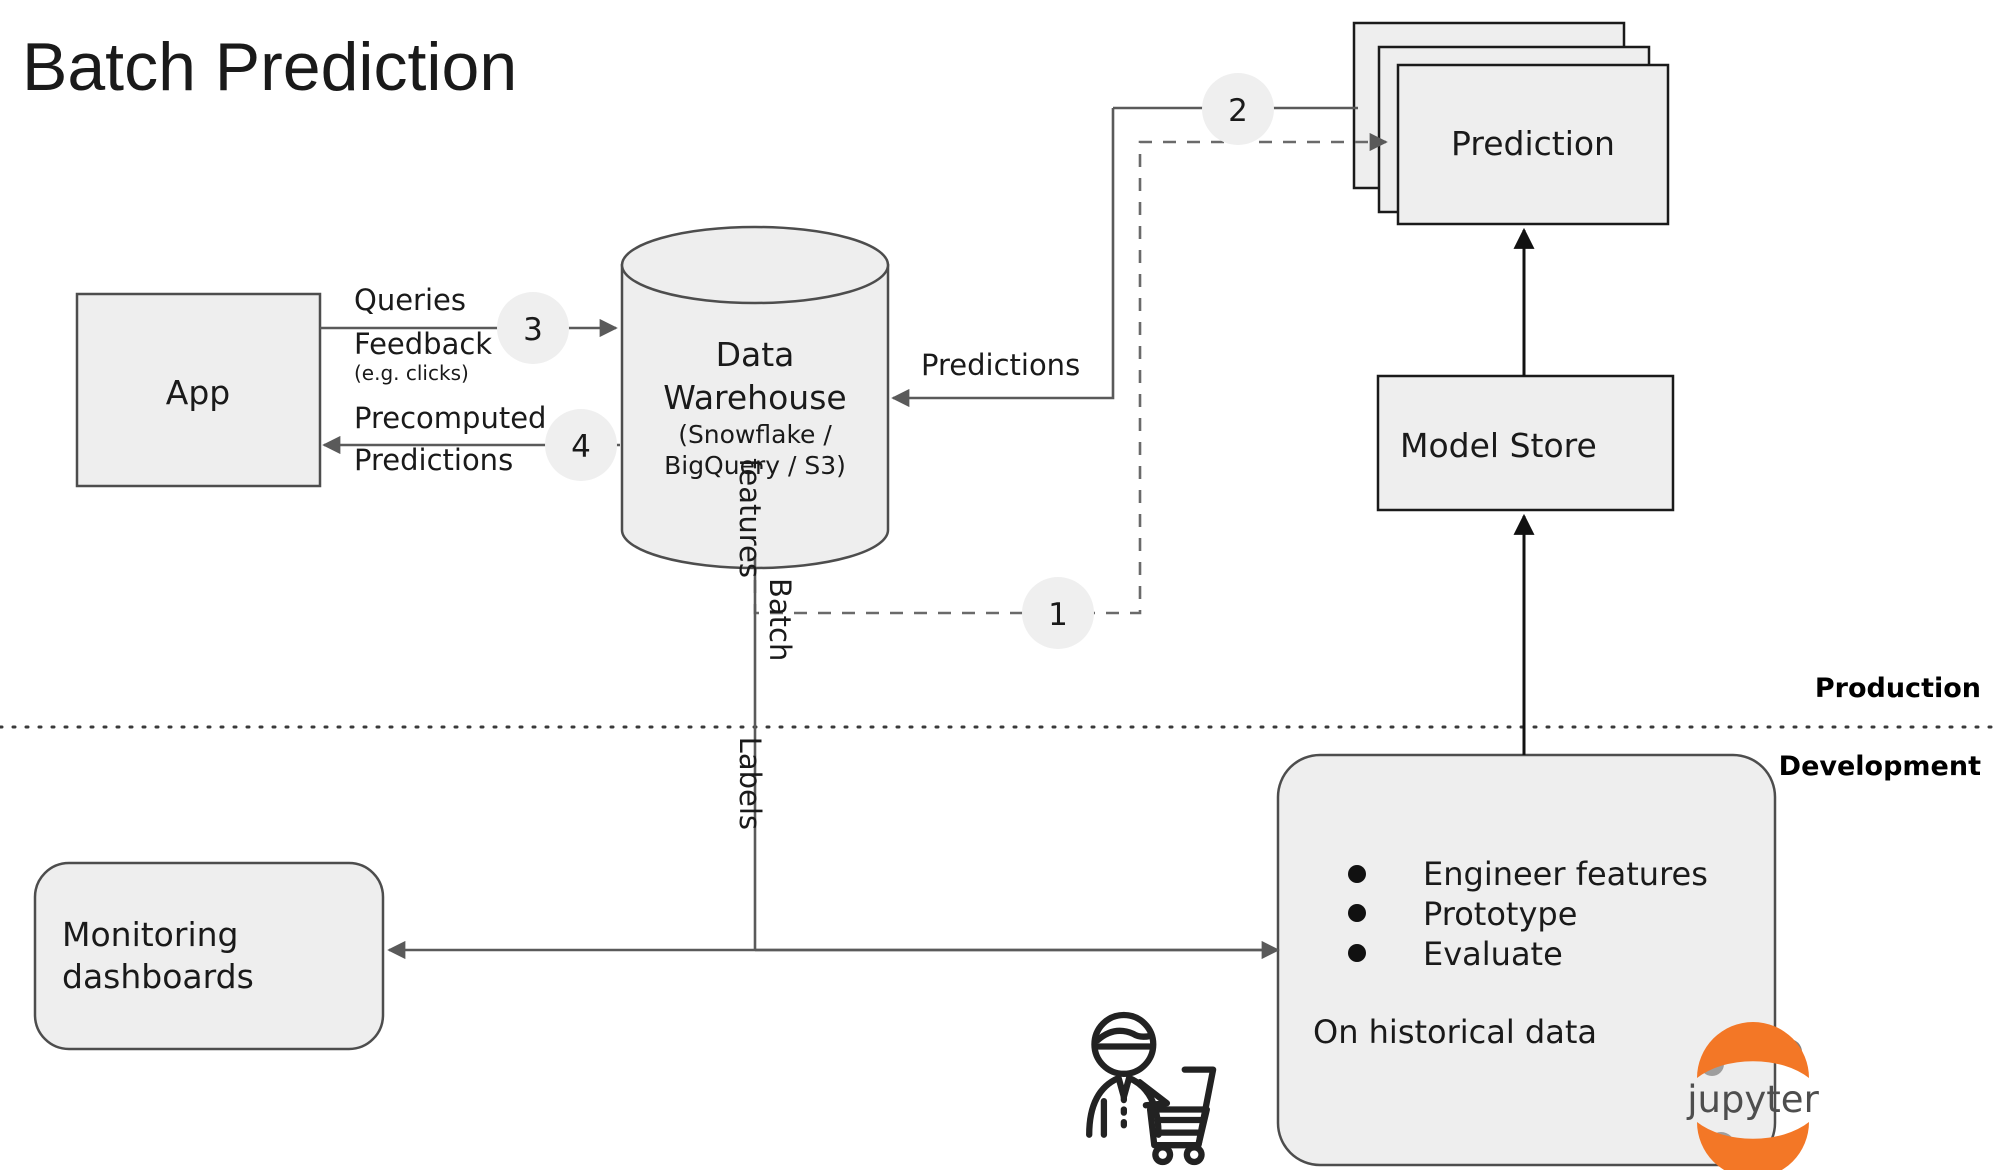  Describe the element at coordinates (410, 300) in the screenshot. I see `edge-label-queries: Queries` at that location.